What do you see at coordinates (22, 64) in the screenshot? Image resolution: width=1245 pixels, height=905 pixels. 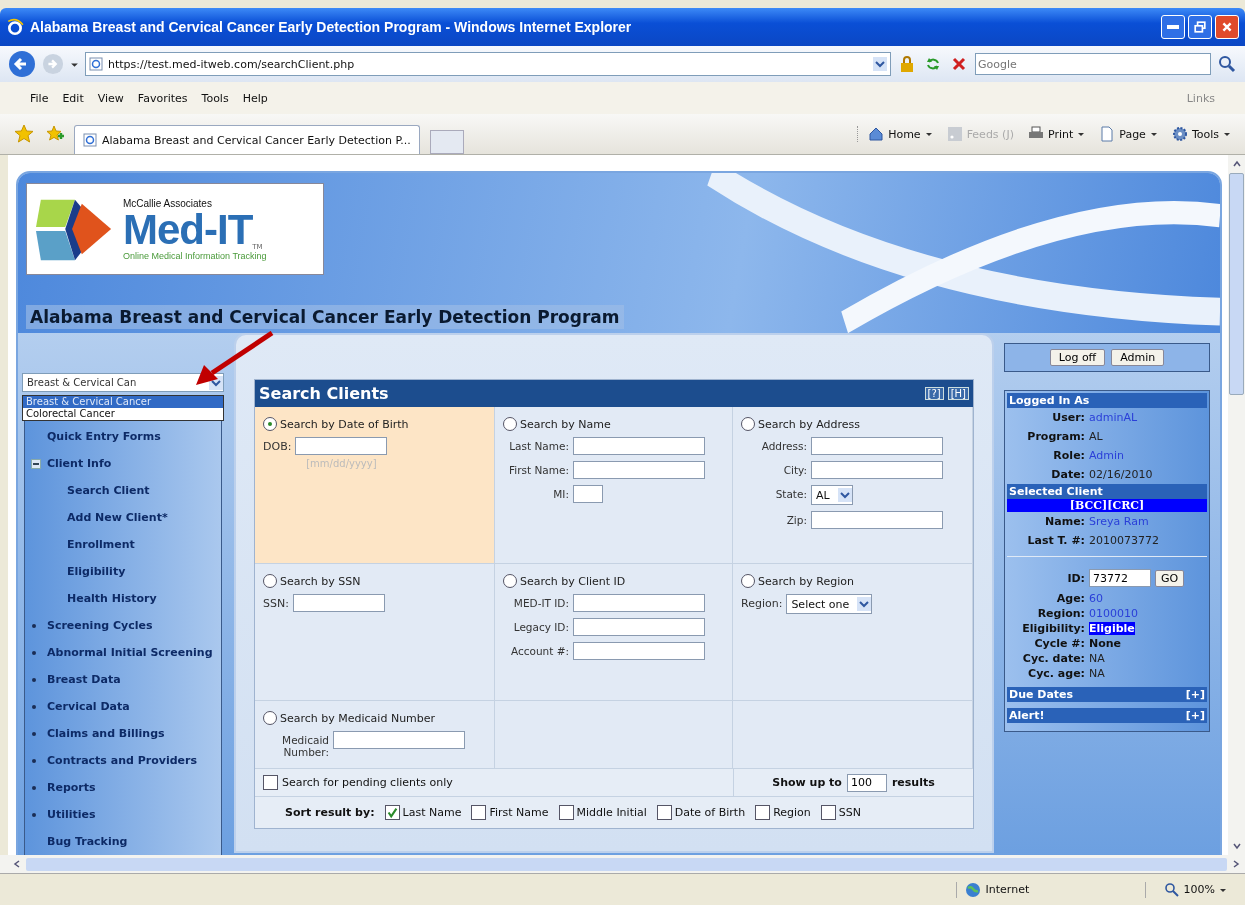 I see `back-button` at bounding box center [22, 64].